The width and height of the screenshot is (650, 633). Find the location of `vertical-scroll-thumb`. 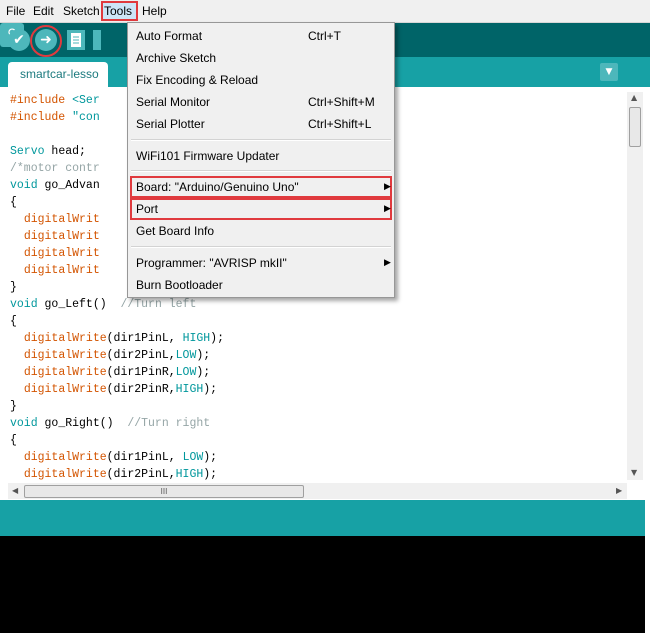

vertical-scroll-thumb is located at coordinates (635, 127).